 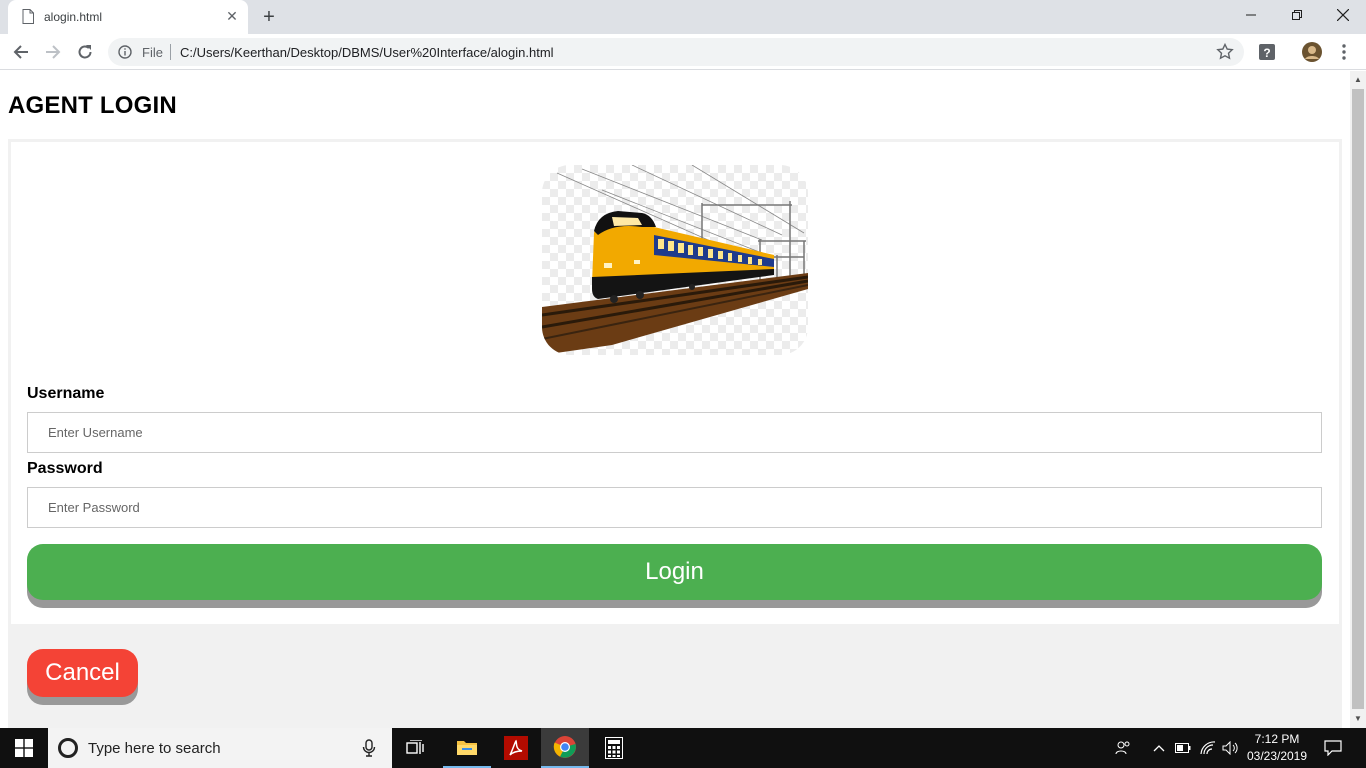 What do you see at coordinates (1344, 52) in the screenshot?
I see `menu-kebab-icon` at bounding box center [1344, 52].